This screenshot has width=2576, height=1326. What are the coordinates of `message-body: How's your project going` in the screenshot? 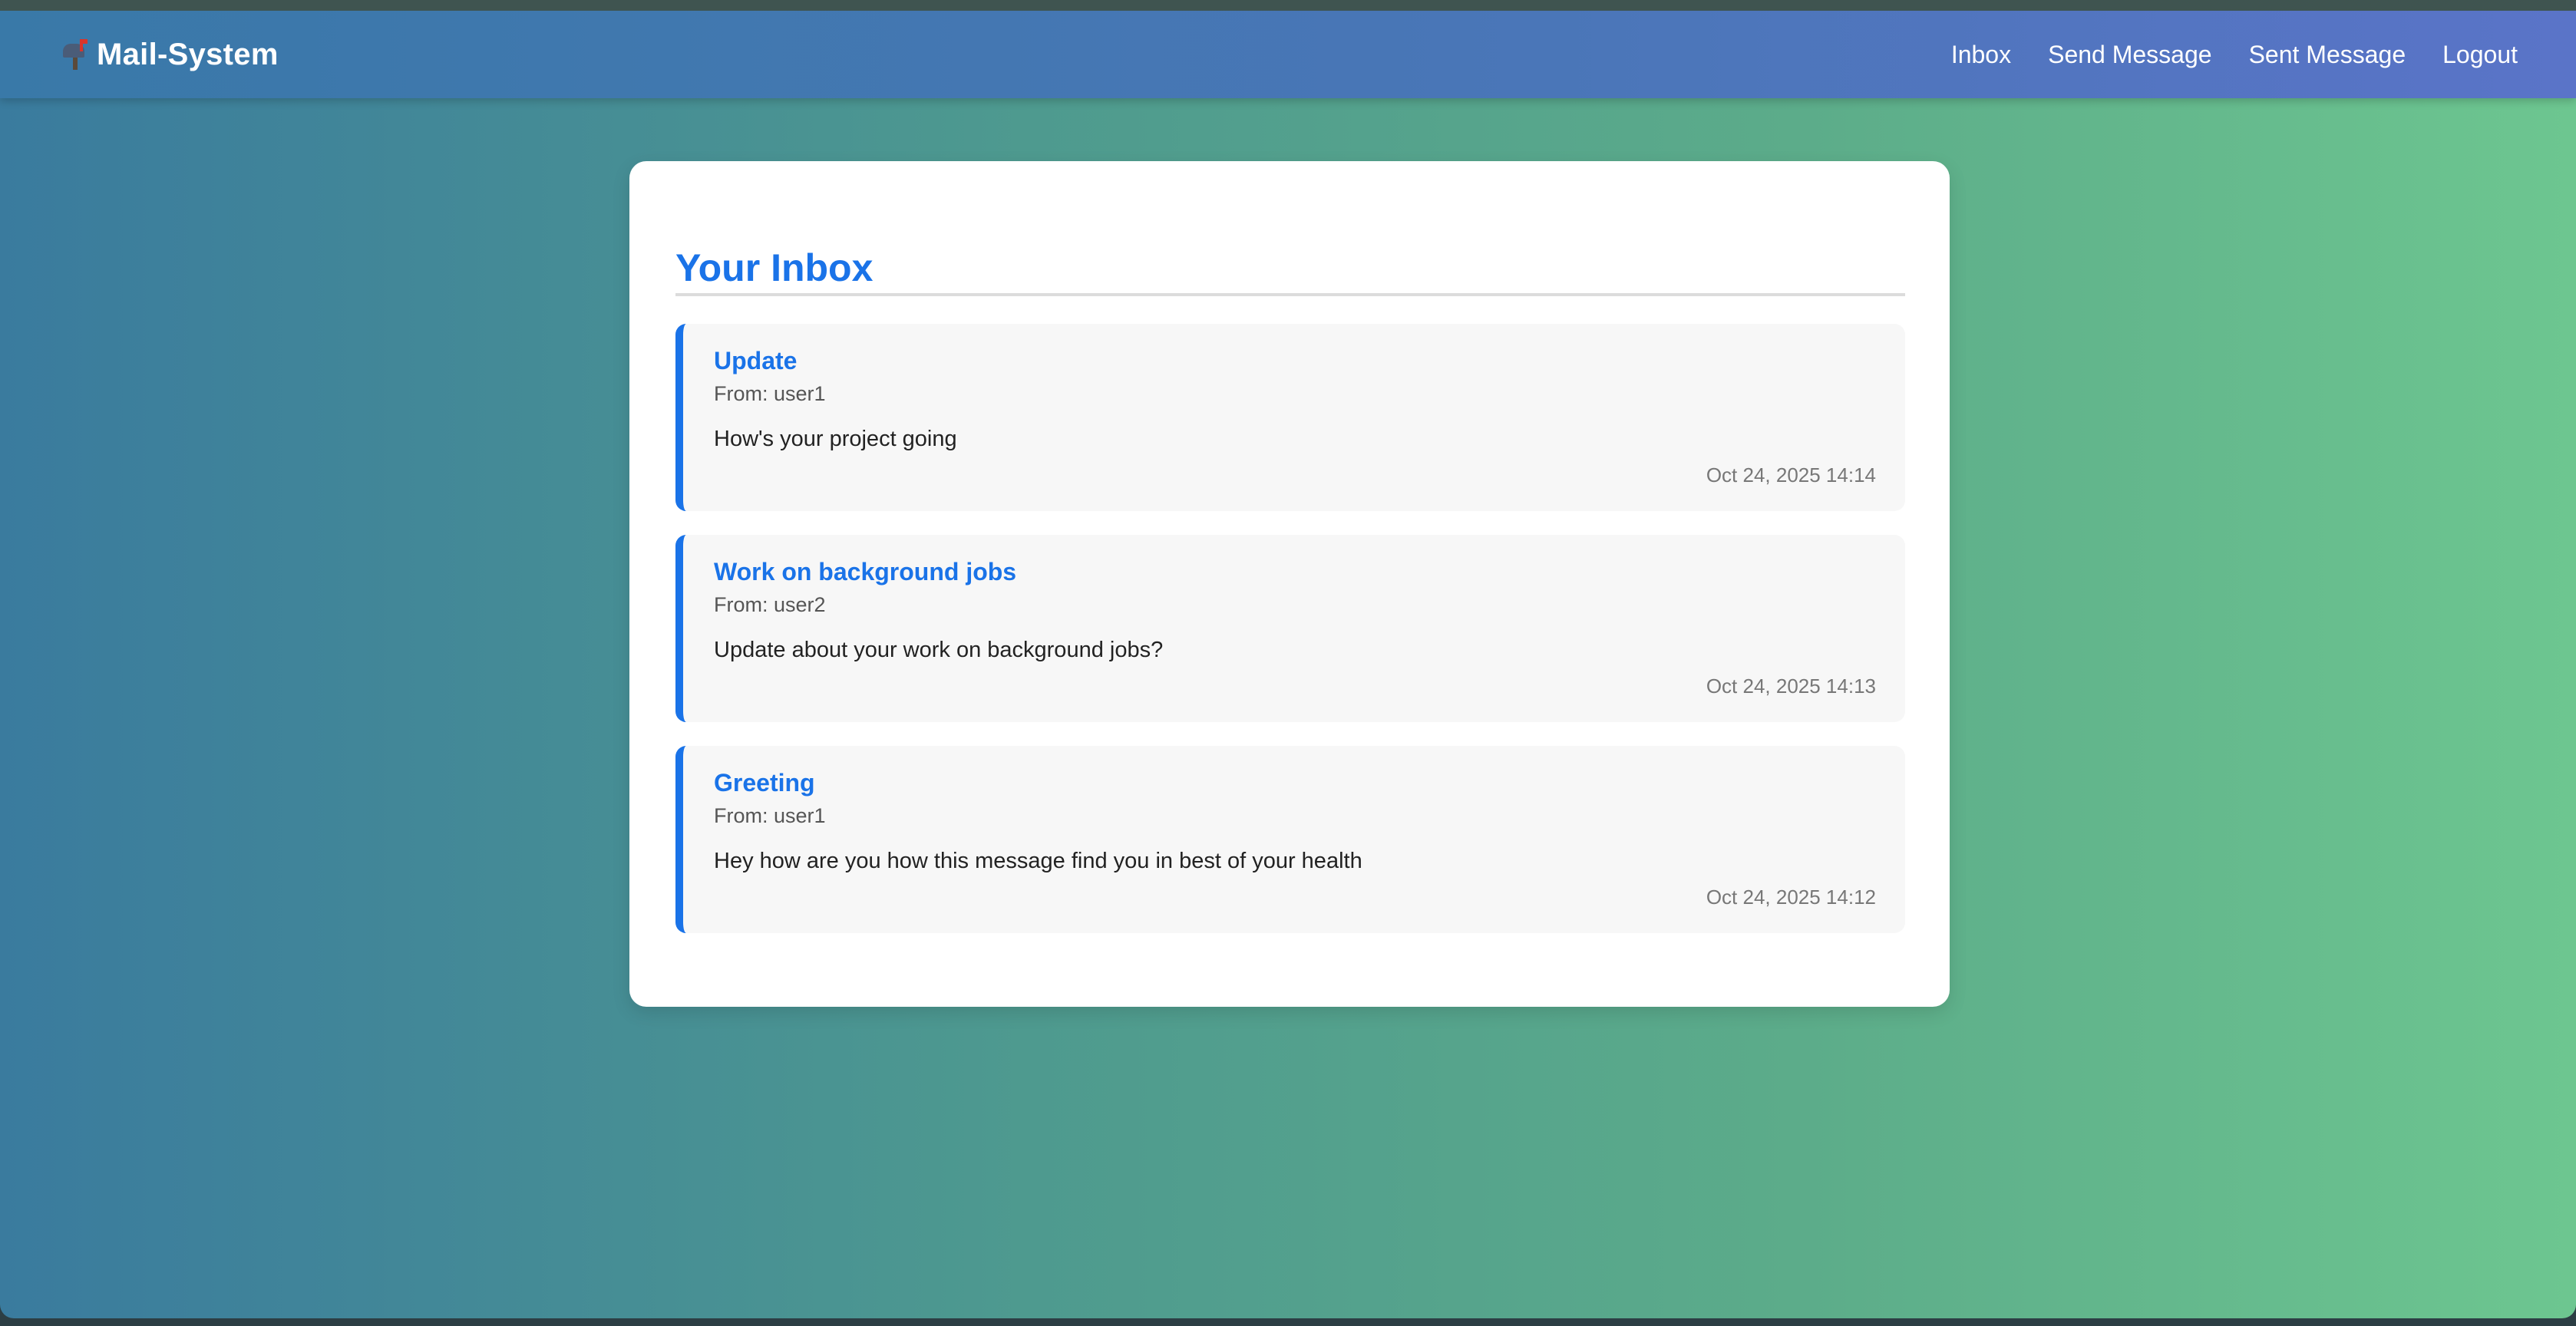 It's located at (835, 439).